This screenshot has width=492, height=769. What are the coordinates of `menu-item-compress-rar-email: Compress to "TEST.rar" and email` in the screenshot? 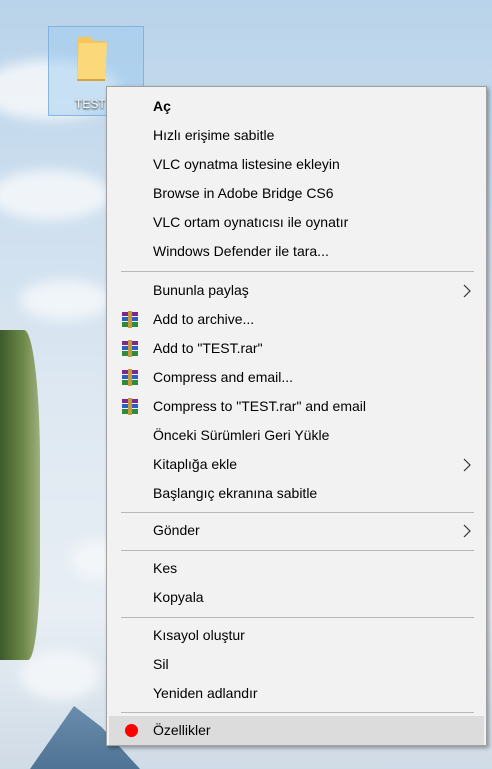 It's located at (296, 406).